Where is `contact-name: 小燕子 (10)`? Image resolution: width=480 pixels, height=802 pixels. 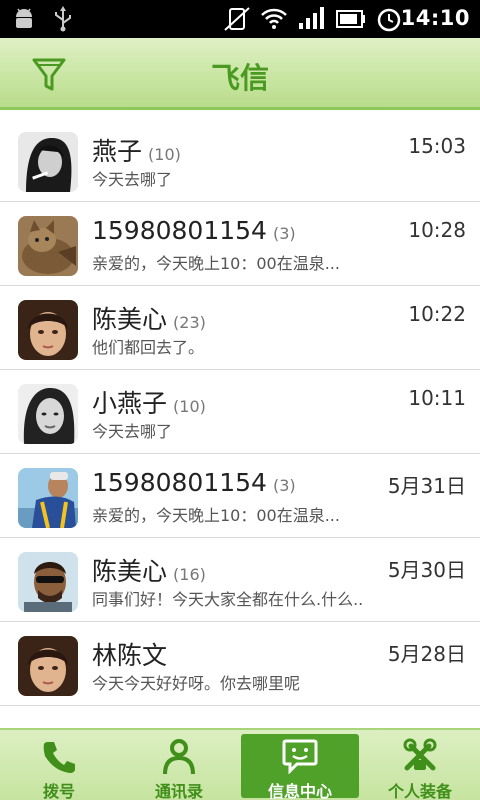
contact-name: 小燕子 (10) is located at coordinates (149, 403).